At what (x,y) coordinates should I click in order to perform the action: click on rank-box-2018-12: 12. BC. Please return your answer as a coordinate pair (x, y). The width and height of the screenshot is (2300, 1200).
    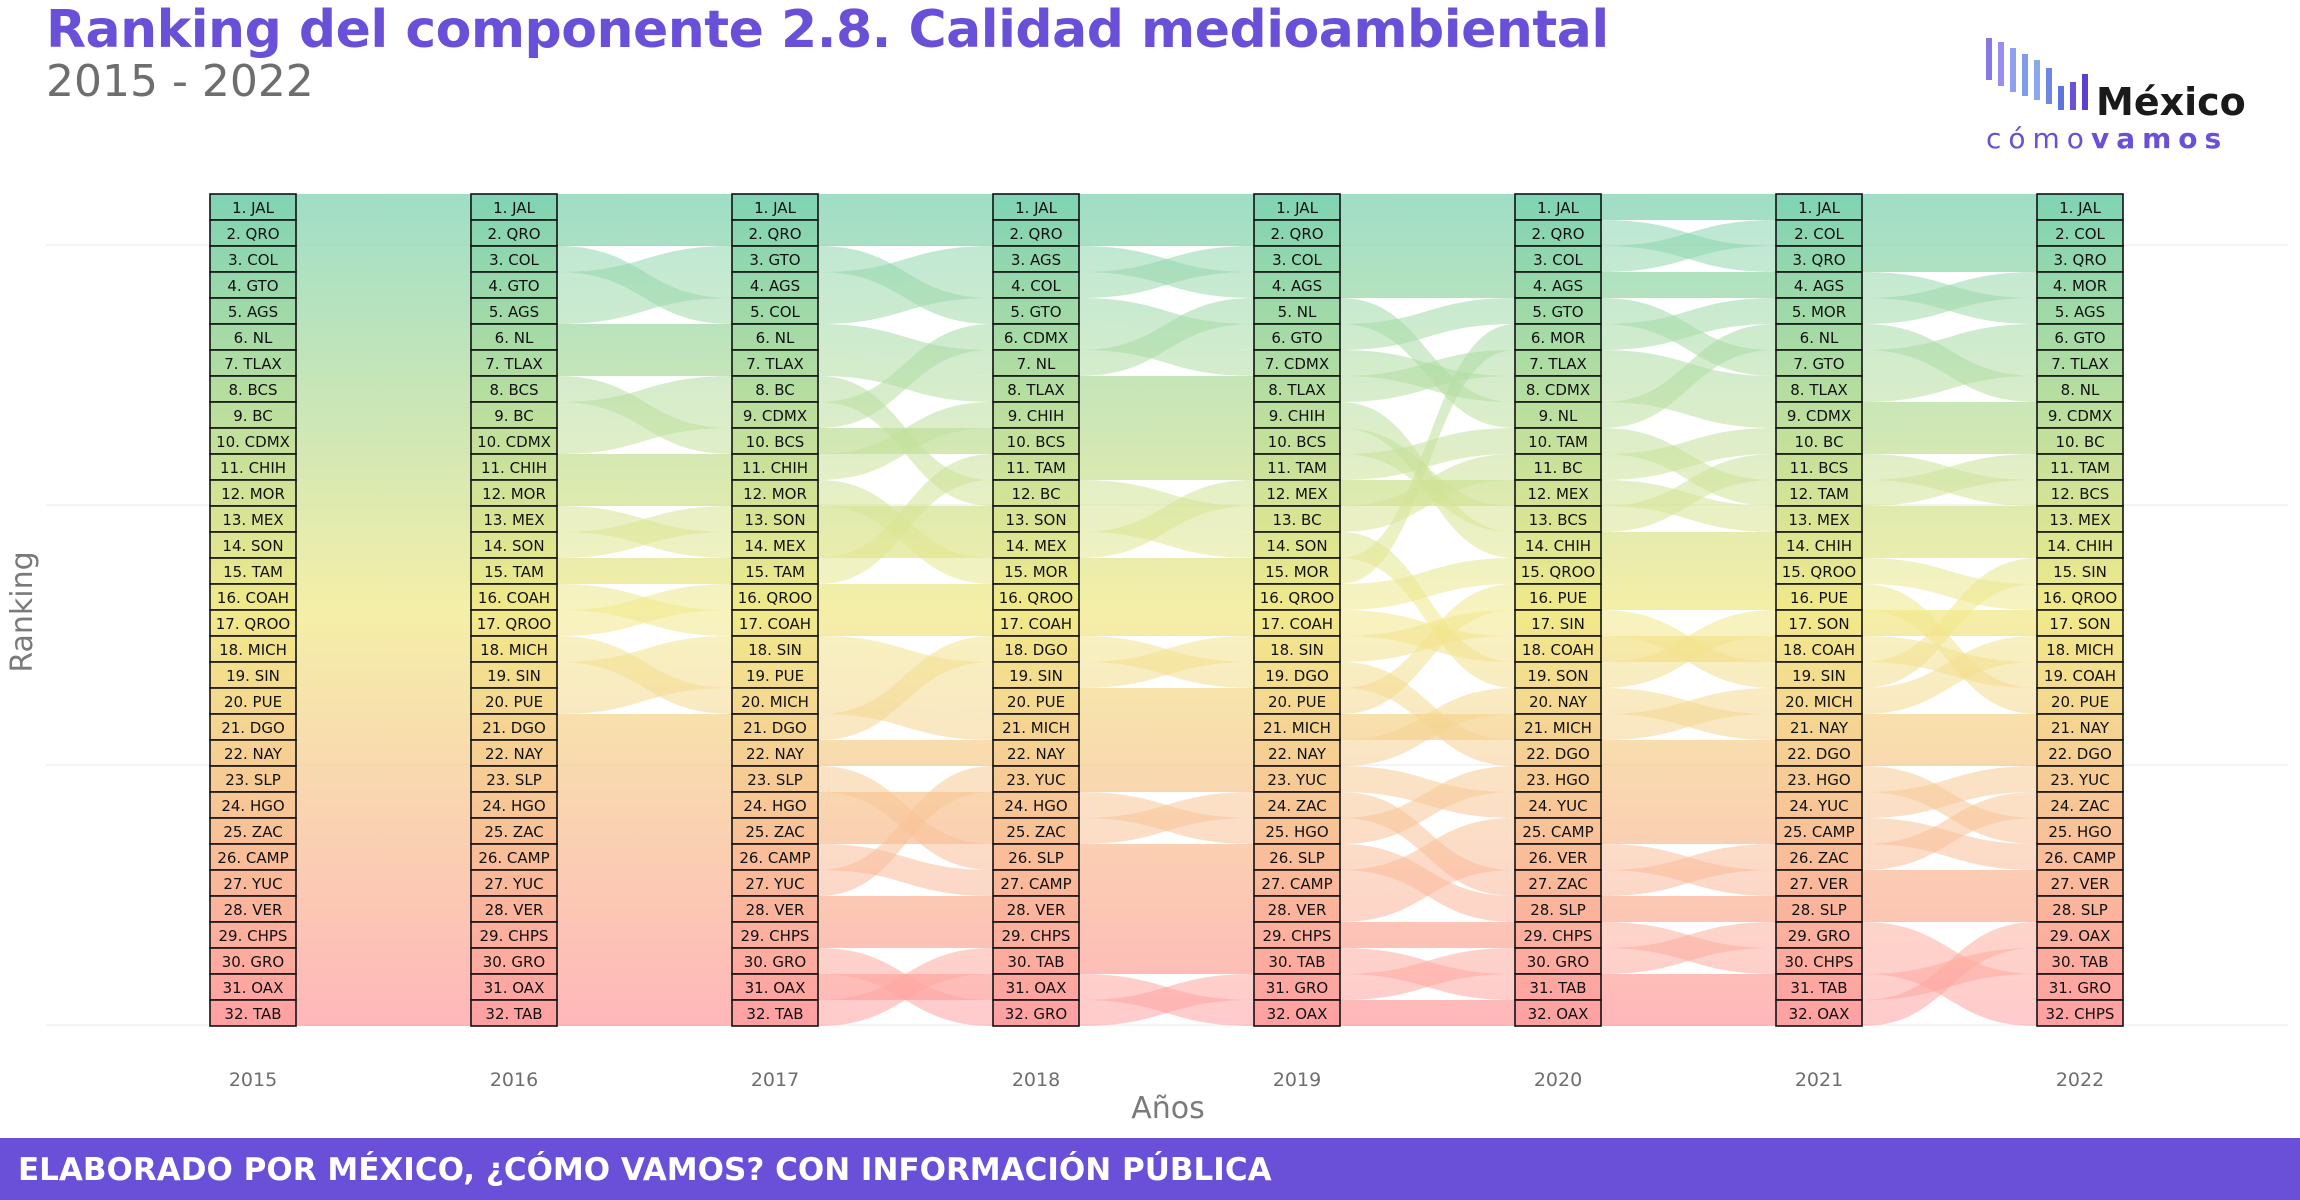
    Looking at the image, I should click on (1036, 493).